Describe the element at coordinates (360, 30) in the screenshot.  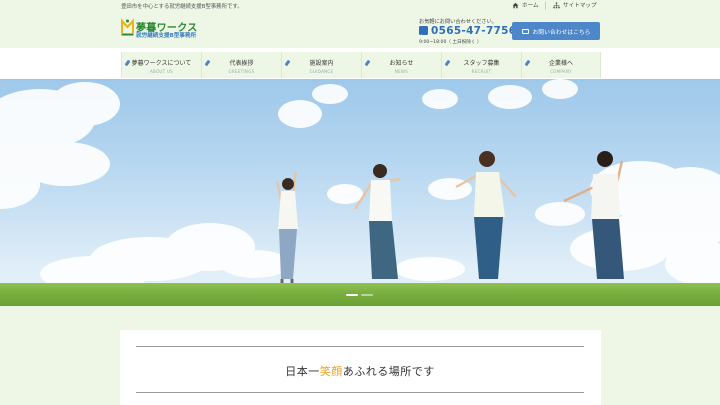
I see `site-header` at that location.